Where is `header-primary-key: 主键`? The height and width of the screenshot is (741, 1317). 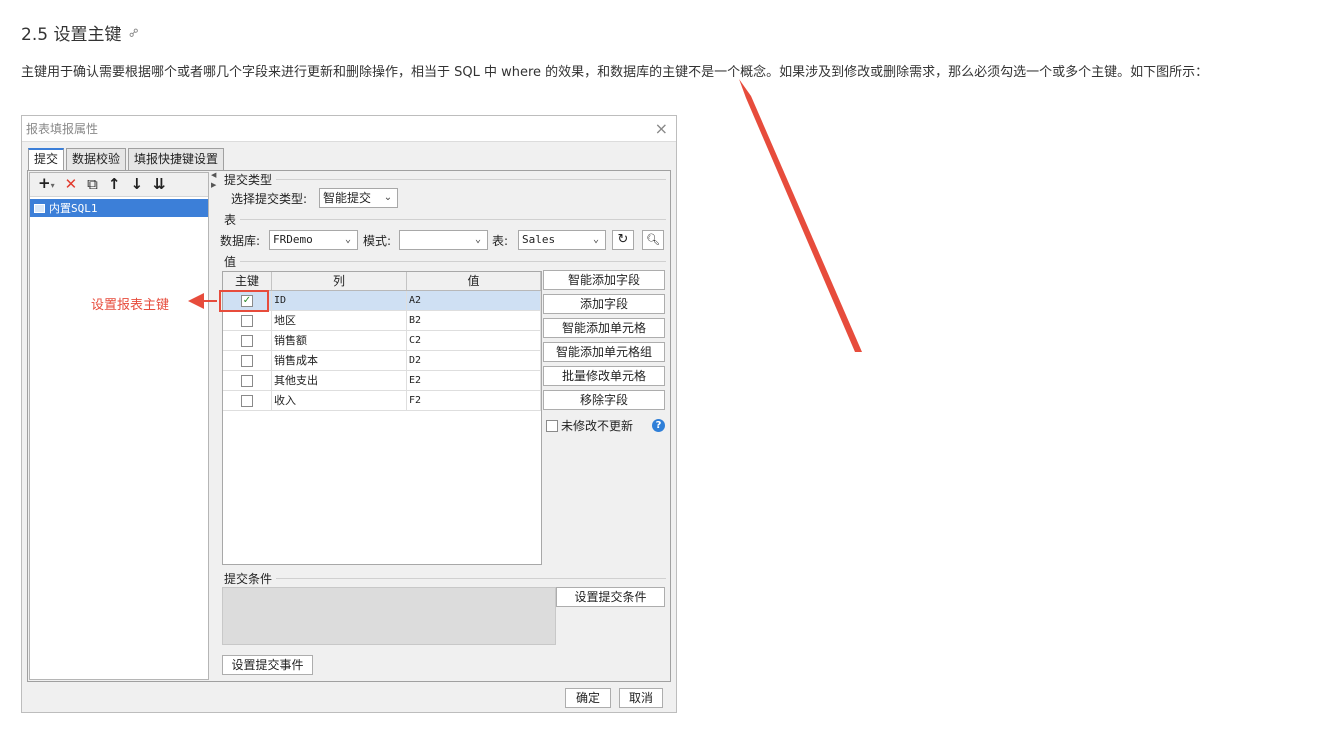 header-primary-key: 主键 is located at coordinates (247, 281).